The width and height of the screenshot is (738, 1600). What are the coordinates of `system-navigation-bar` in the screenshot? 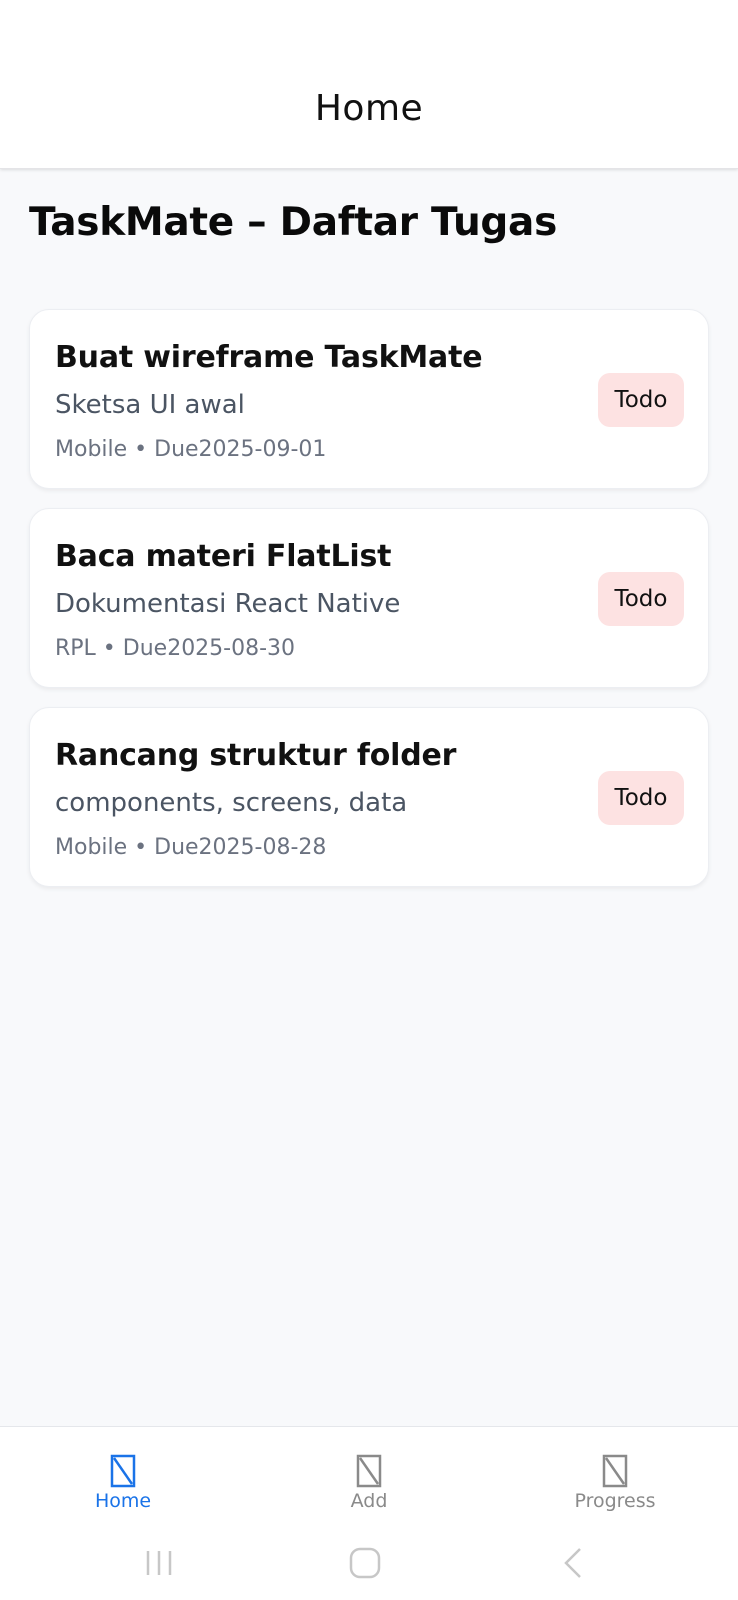 It's located at (369, 1563).